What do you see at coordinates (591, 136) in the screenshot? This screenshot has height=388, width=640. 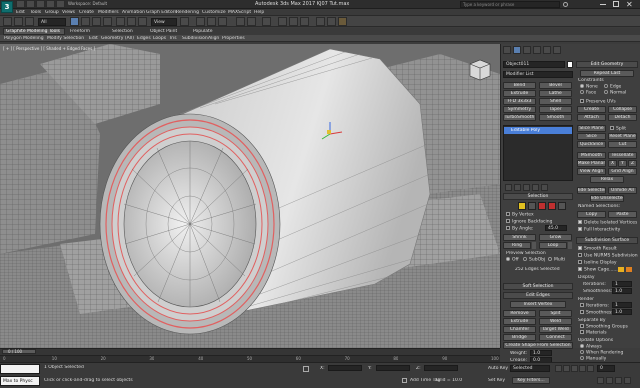 I see `slice-button: Slice` at bounding box center [591, 136].